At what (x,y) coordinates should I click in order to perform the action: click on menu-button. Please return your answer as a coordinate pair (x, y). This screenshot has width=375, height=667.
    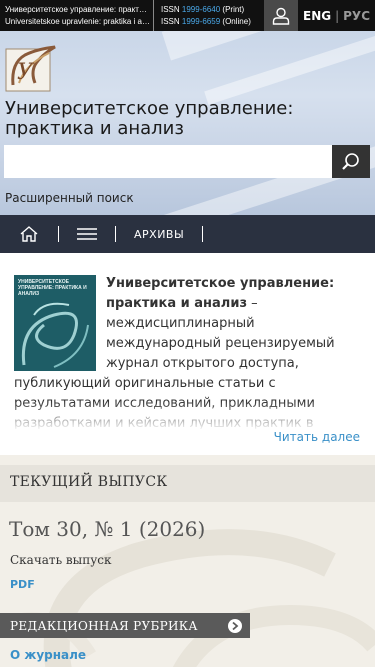
    Looking at the image, I should click on (87, 234).